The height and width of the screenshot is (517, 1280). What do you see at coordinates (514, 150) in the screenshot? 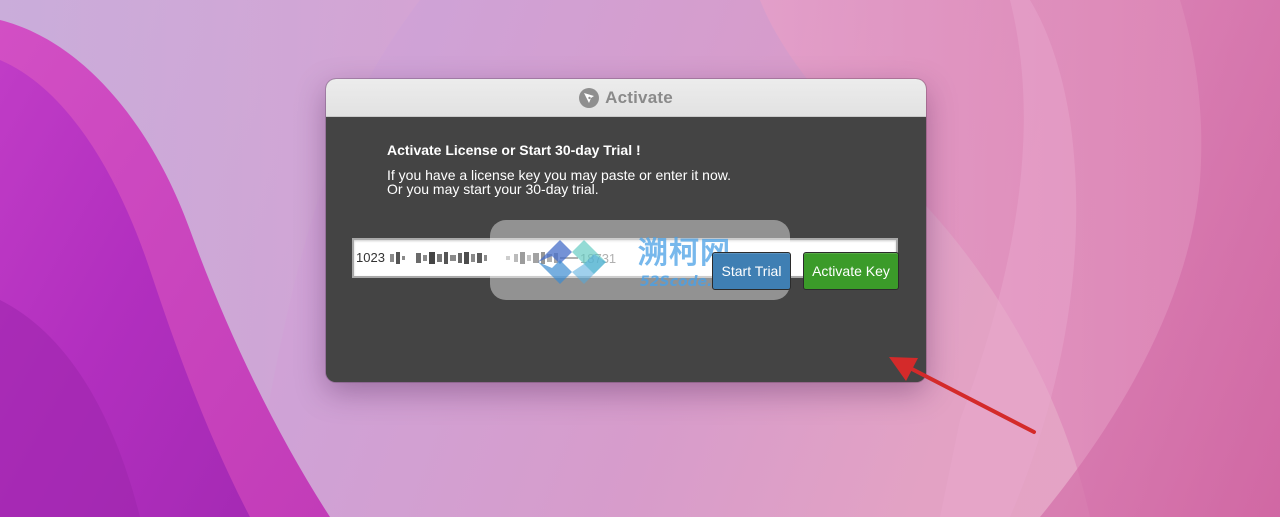
I see `dialog-heading: Activate License or Start 30-day Trial !` at bounding box center [514, 150].